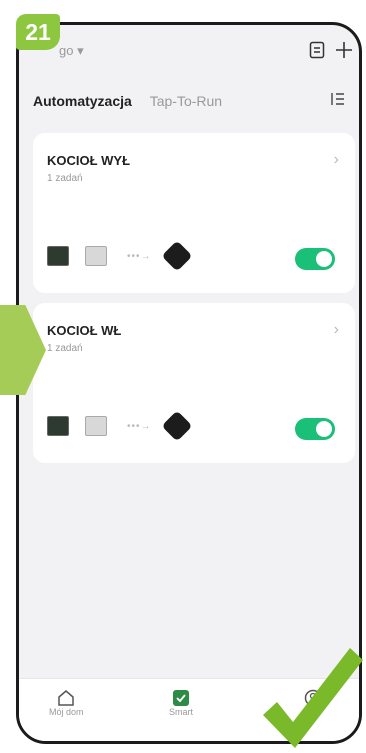 This screenshot has height=753, width=366. Describe the element at coordinates (313, 698) in the screenshot. I see `checkmark-icon` at that location.